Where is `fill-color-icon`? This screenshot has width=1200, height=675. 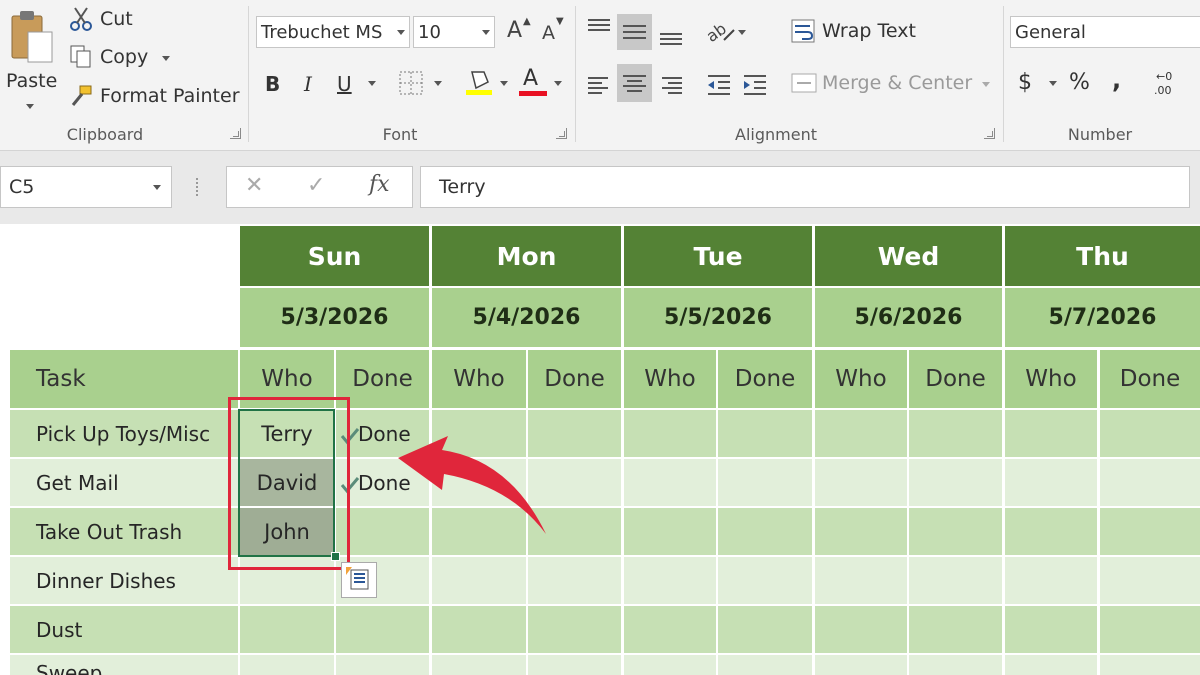 fill-color-icon is located at coordinates (479, 81).